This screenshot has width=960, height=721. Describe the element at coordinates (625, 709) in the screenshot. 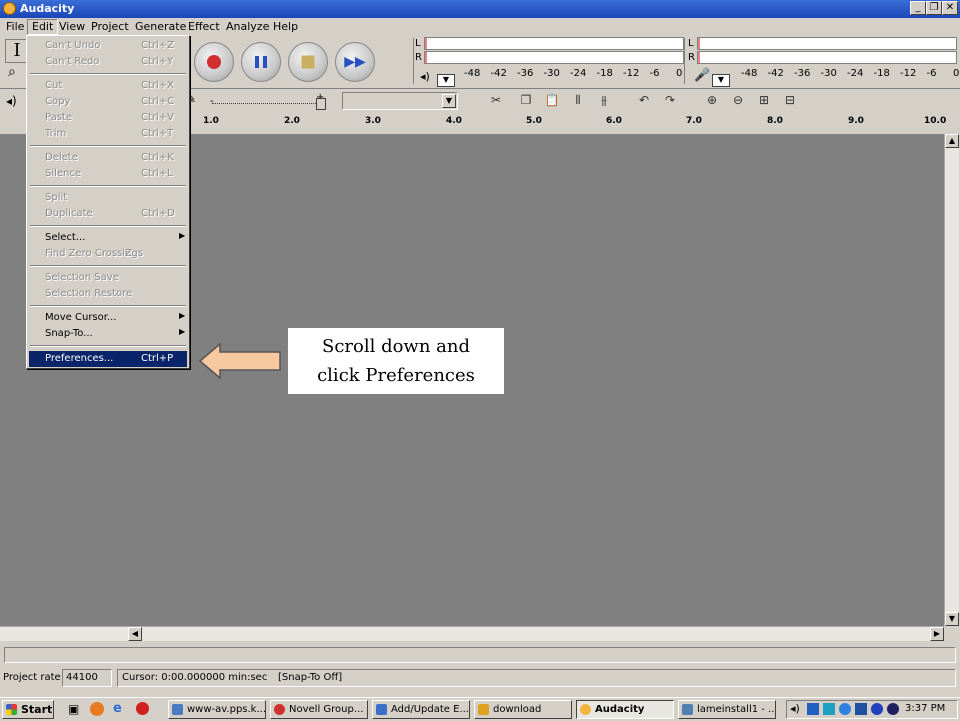

I see `taskbar-item-audacity: Audacity` at that location.